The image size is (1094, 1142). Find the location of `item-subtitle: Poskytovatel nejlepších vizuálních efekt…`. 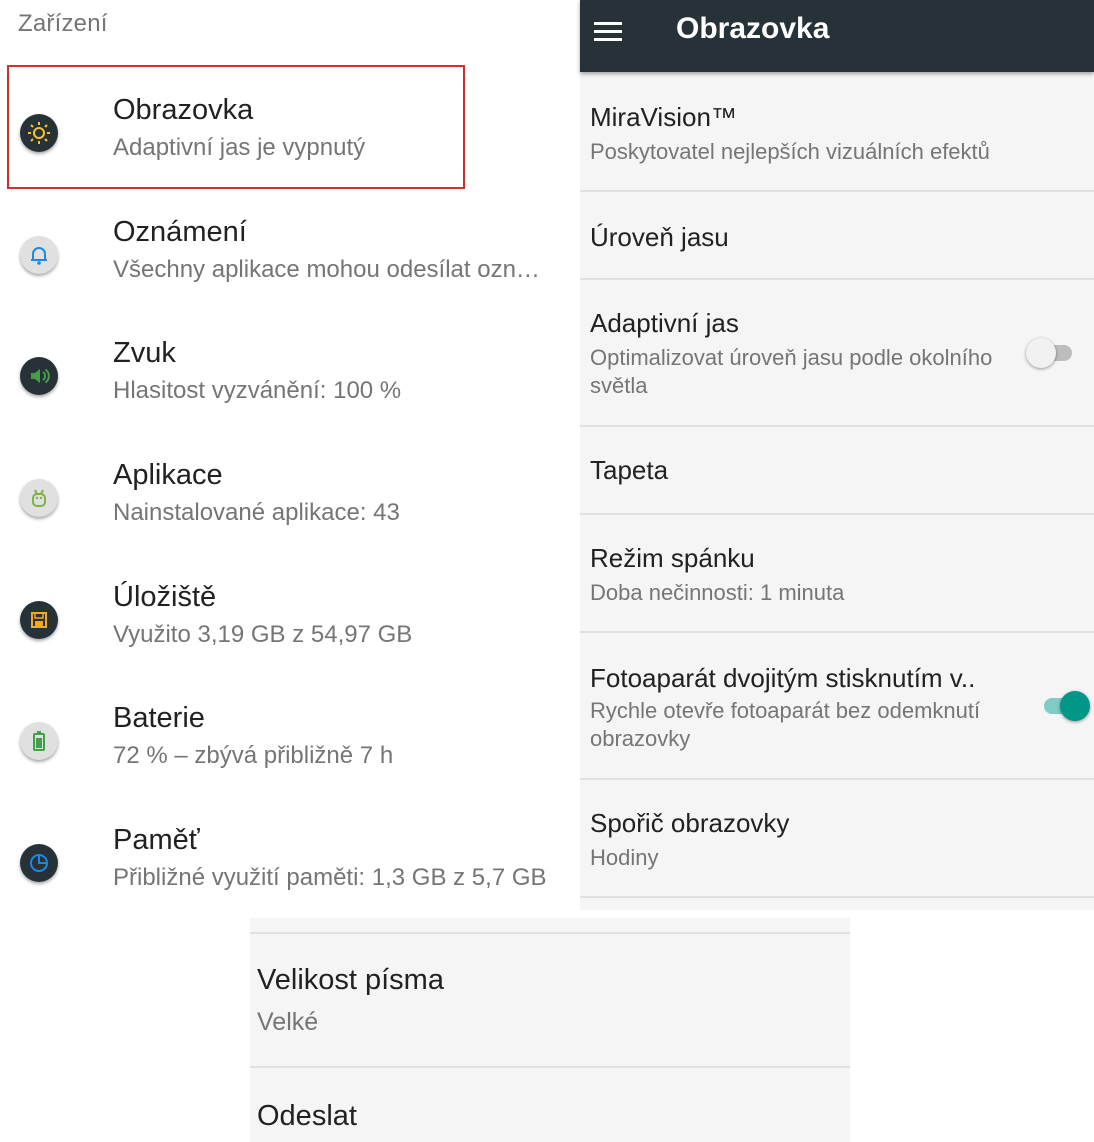

item-subtitle: Poskytovatel nejlepších vizuálních efekt… is located at coordinates (790, 151).